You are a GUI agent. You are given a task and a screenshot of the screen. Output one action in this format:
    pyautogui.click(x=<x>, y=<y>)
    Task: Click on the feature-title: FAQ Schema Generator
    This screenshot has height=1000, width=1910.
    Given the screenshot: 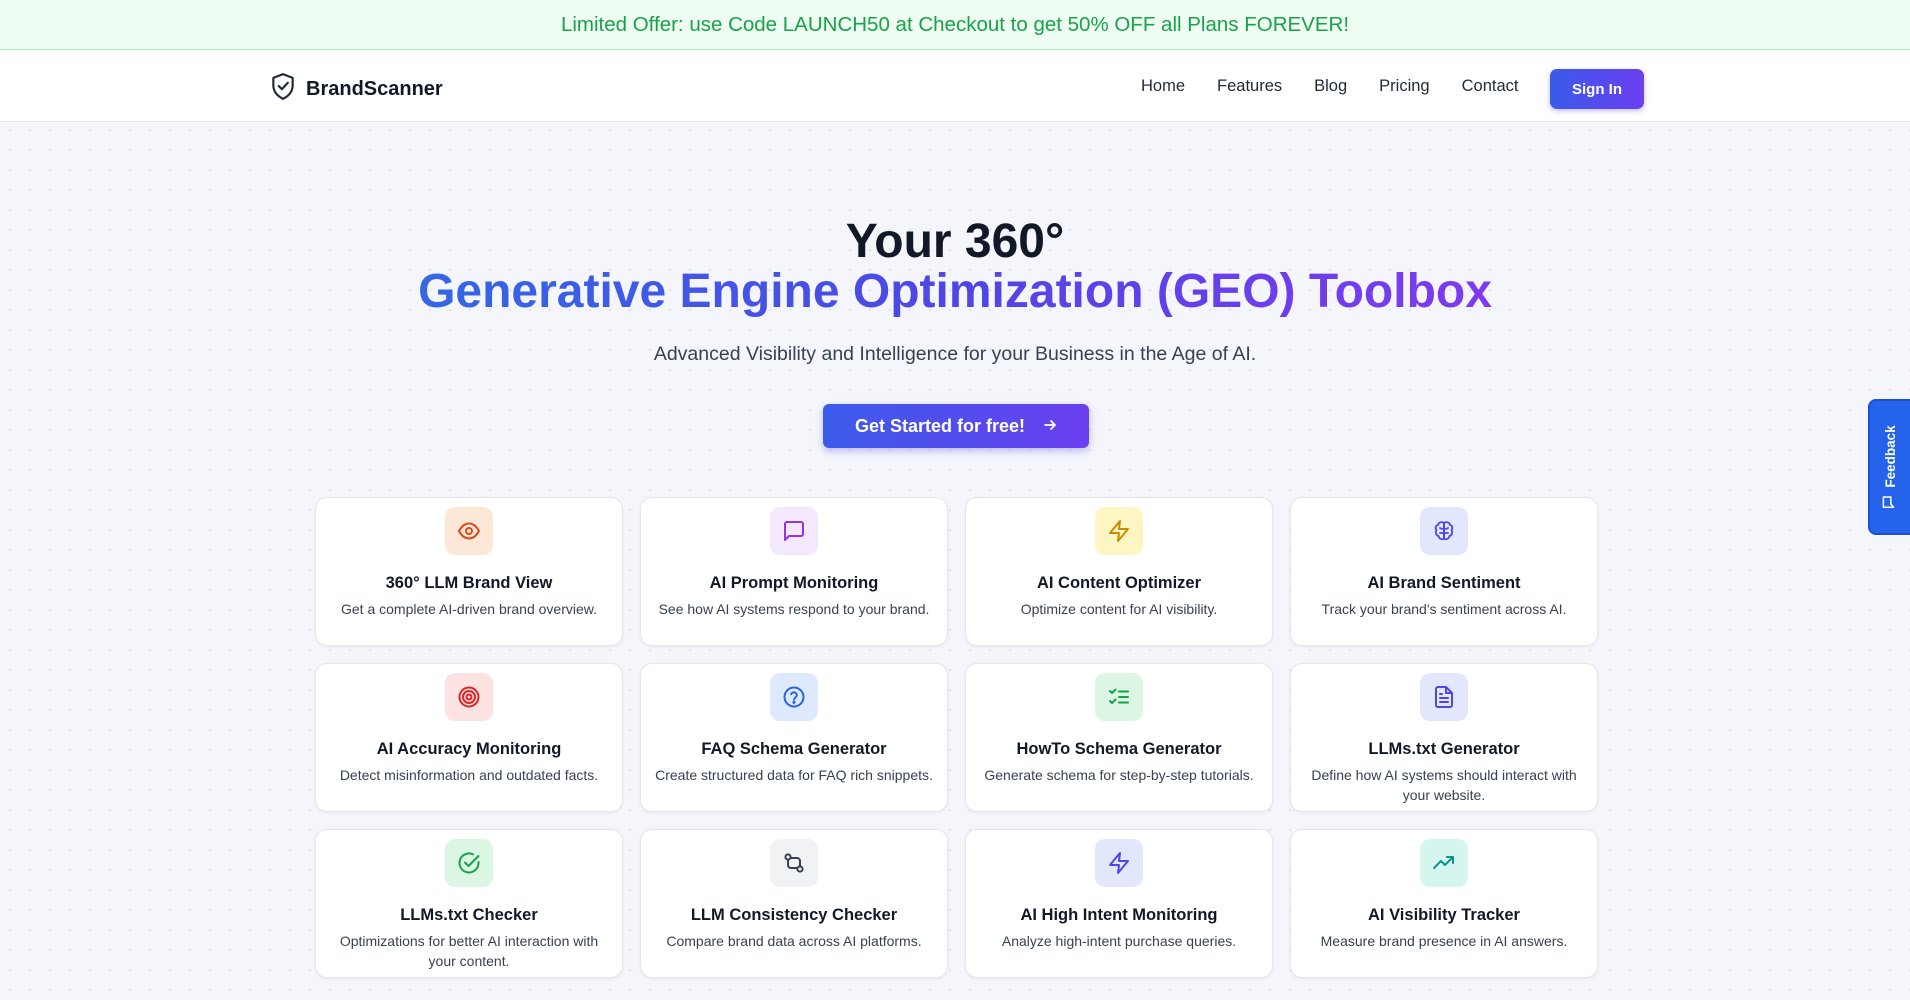 What is the action you would take?
    pyautogui.click(x=794, y=749)
    